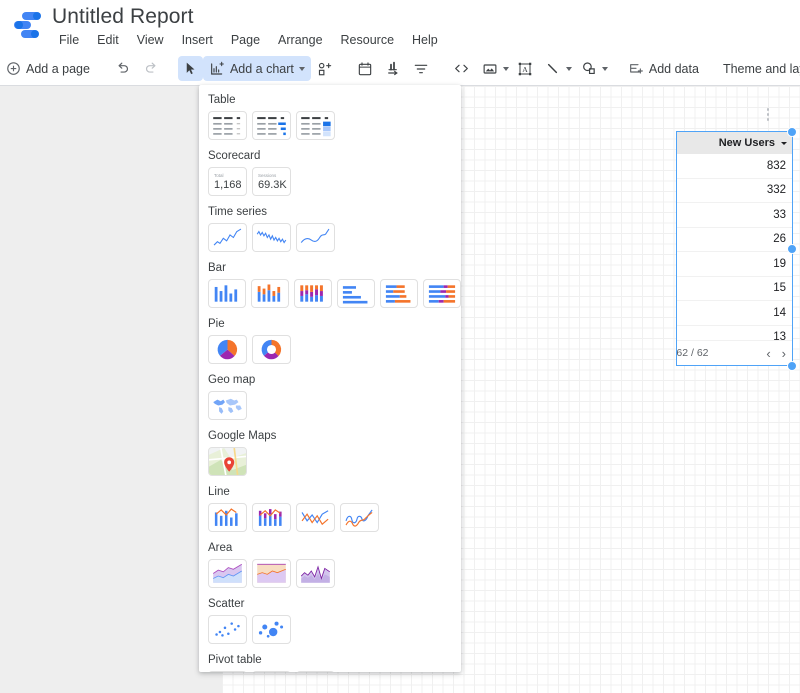 Image resolution: width=800 pixels, height=693 pixels. Describe the element at coordinates (271, 237) in the screenshot. I see `chart-type-timeseries-dense` at that location.